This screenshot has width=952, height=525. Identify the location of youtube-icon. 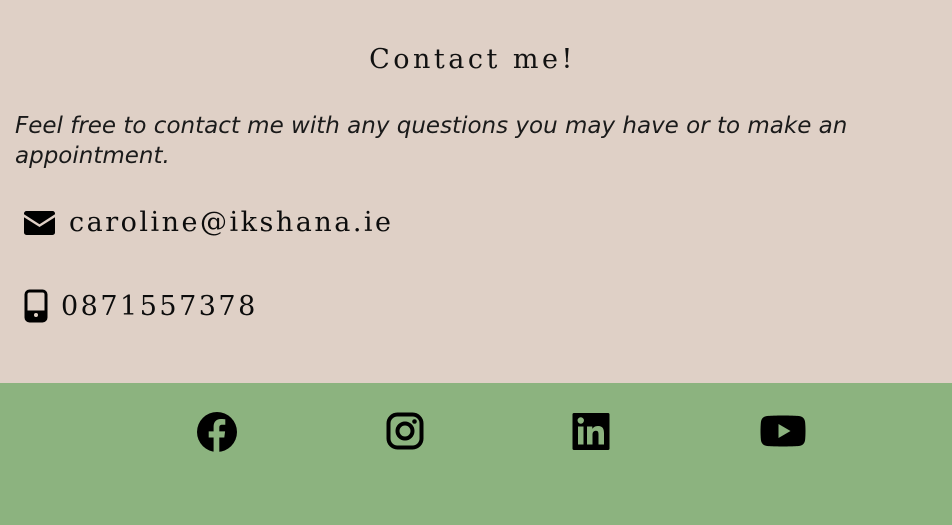
(783, 431).